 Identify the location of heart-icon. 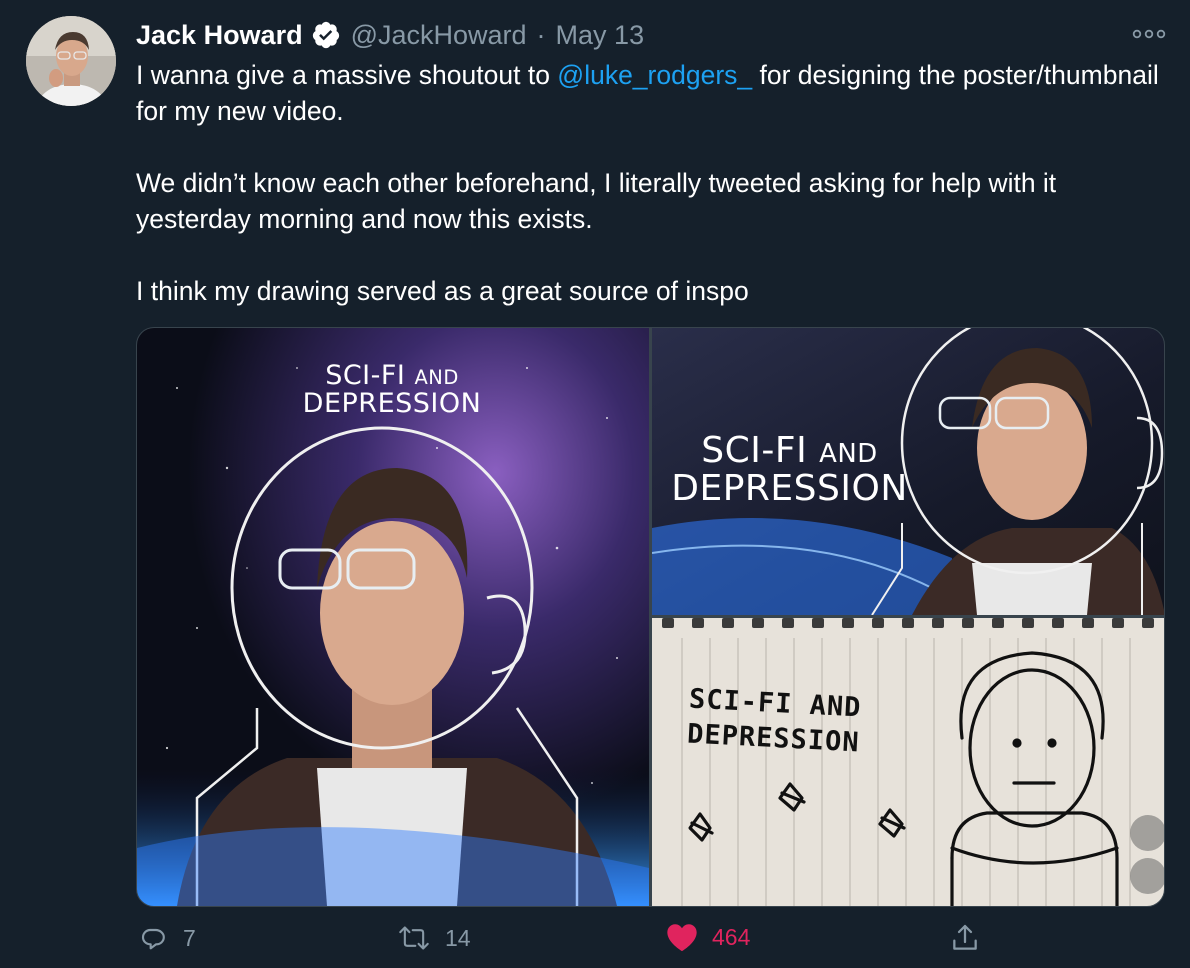
(682, 938).